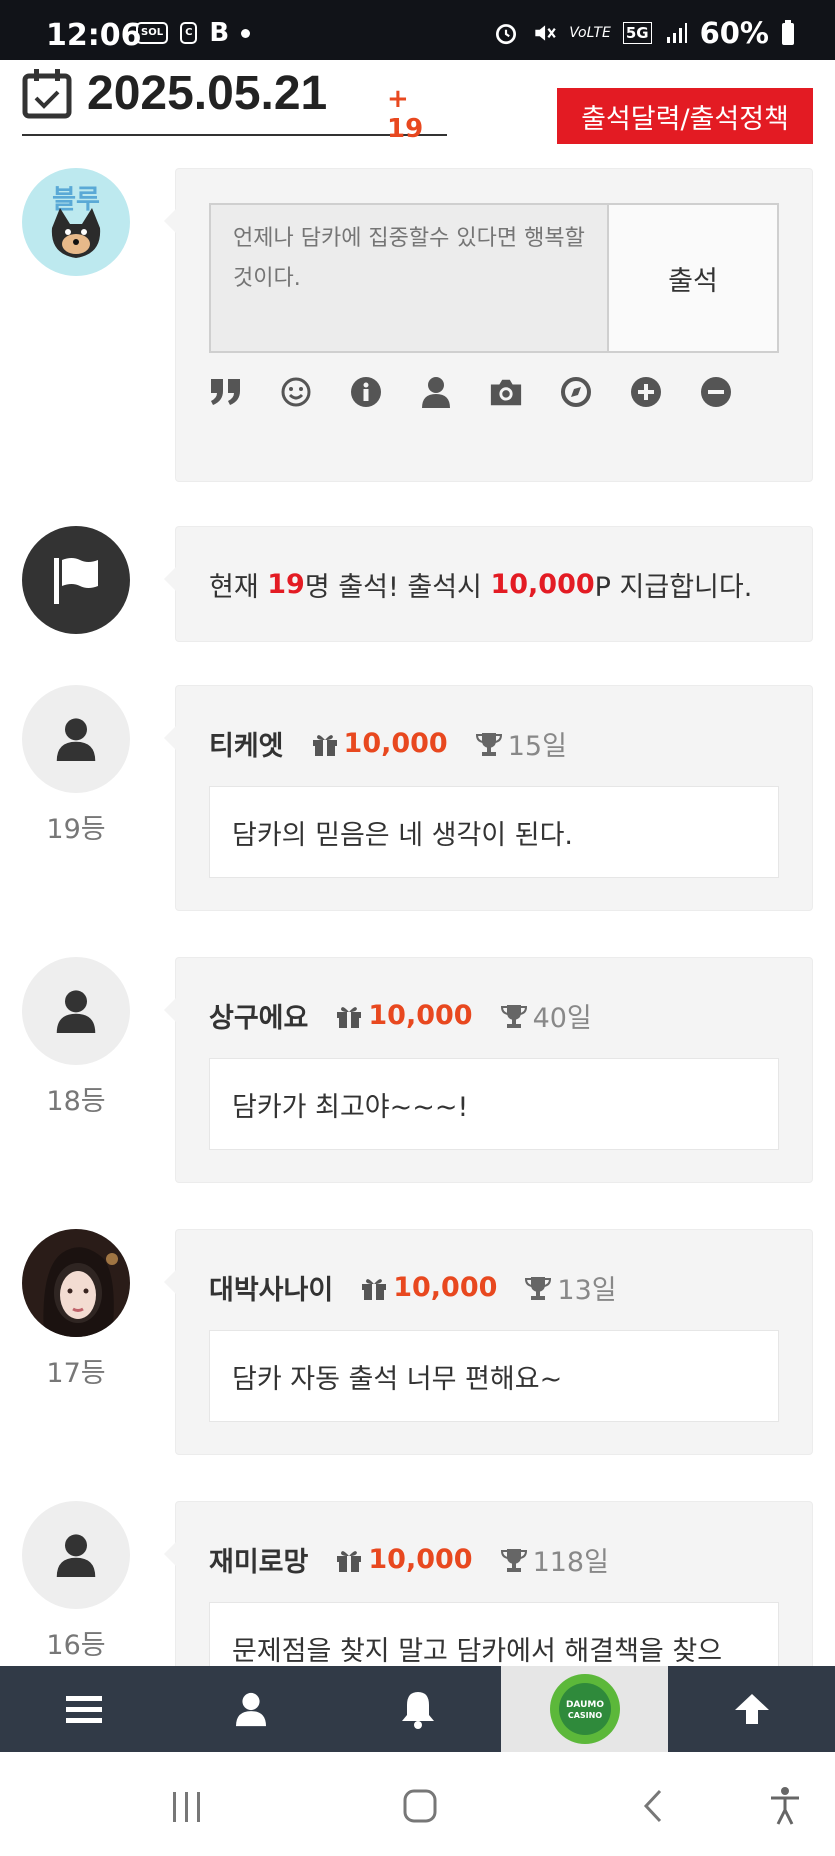  I want to click on back-icon, so click(653, 1806).